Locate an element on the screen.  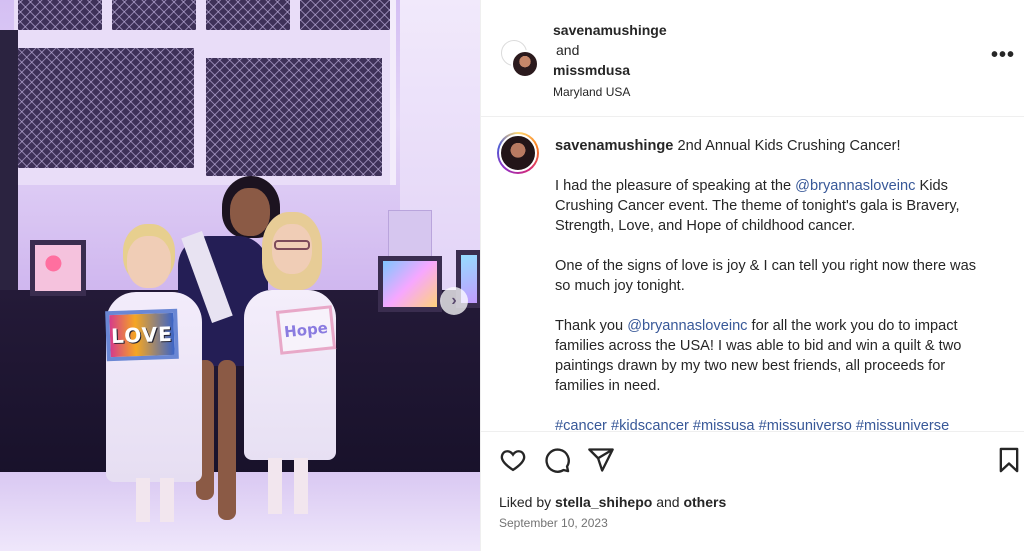
more-horizontal-icon: ••• is located at coordinates (1002, 55).